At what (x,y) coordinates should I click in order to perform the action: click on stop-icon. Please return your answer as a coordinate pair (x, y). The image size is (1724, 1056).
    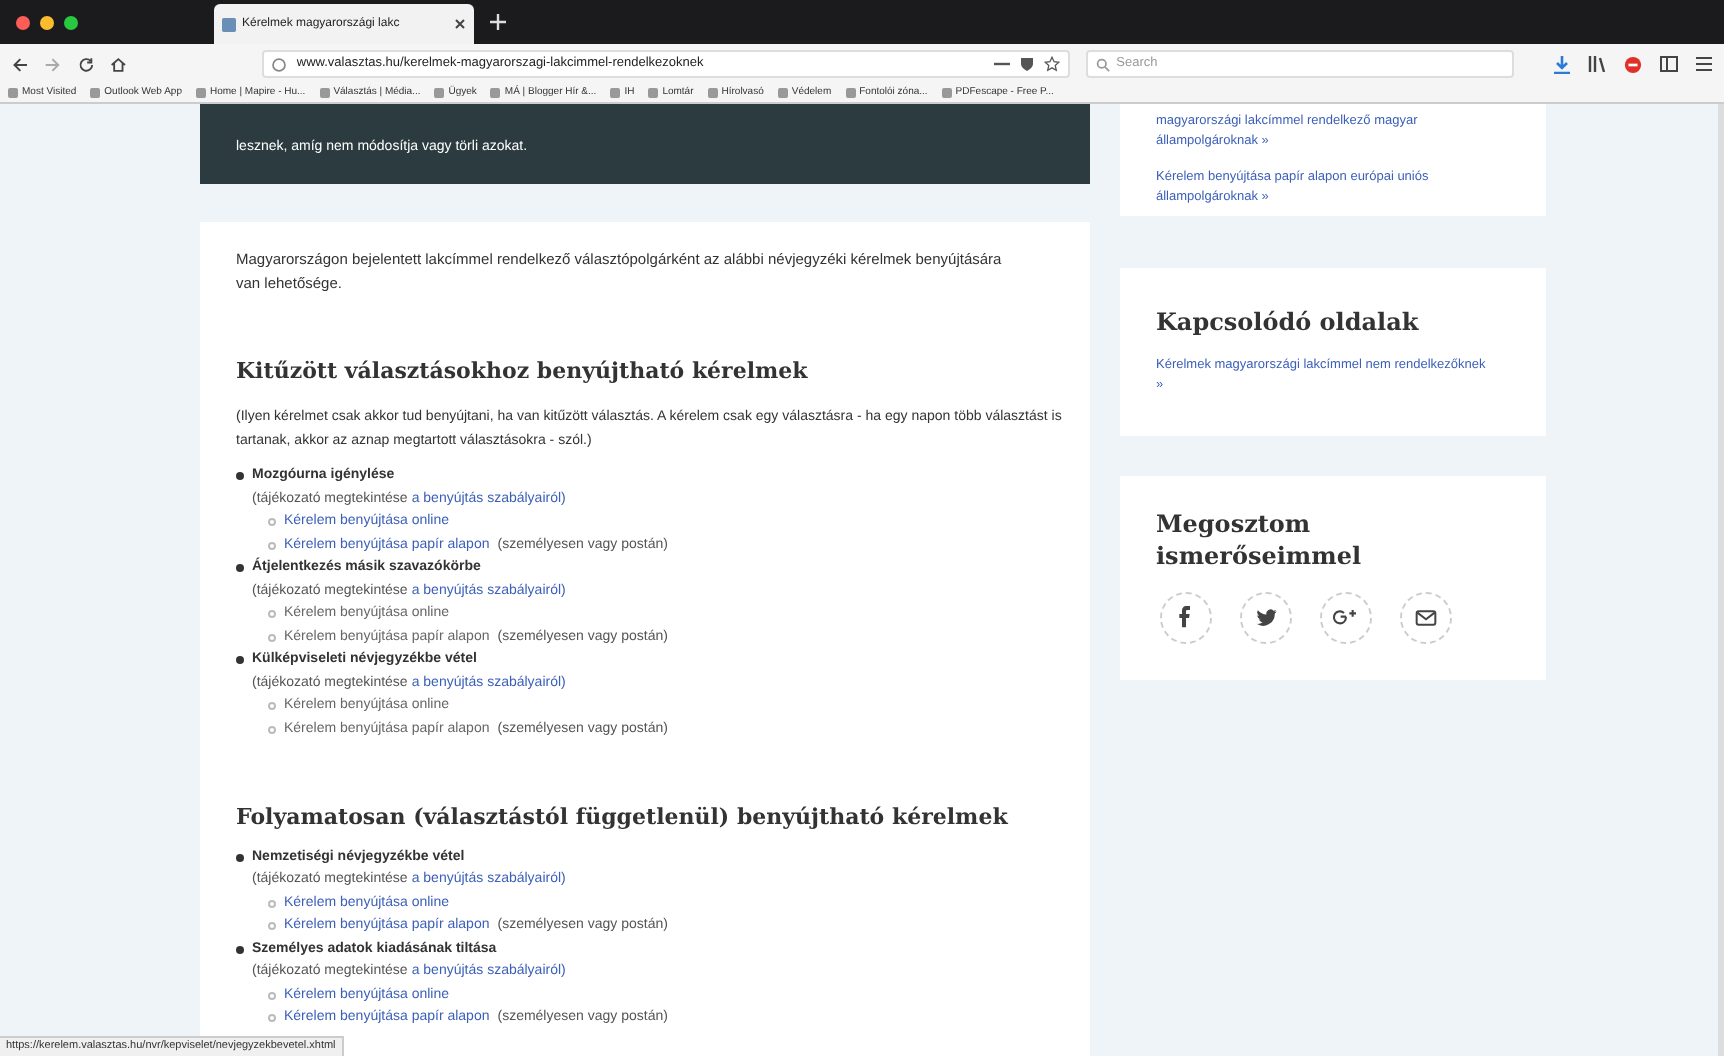
    Looking at the image, I should click on (1633, 64).